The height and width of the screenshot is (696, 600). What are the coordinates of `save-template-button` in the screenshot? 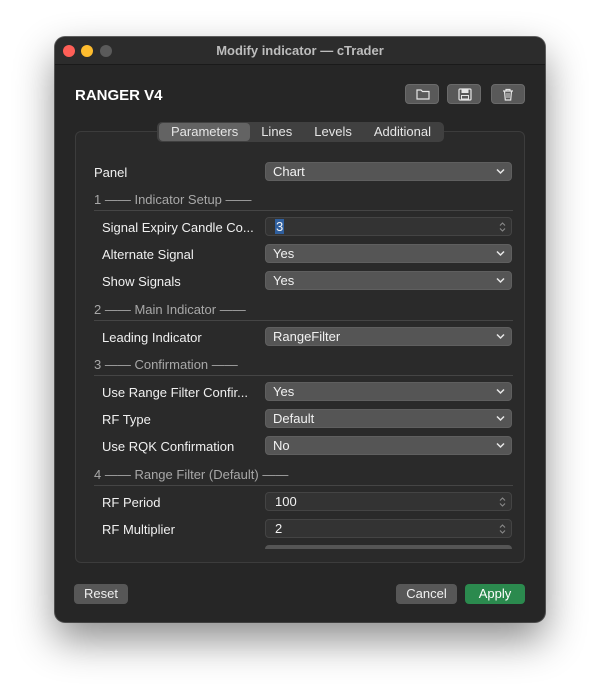 It's located at (464, 94).